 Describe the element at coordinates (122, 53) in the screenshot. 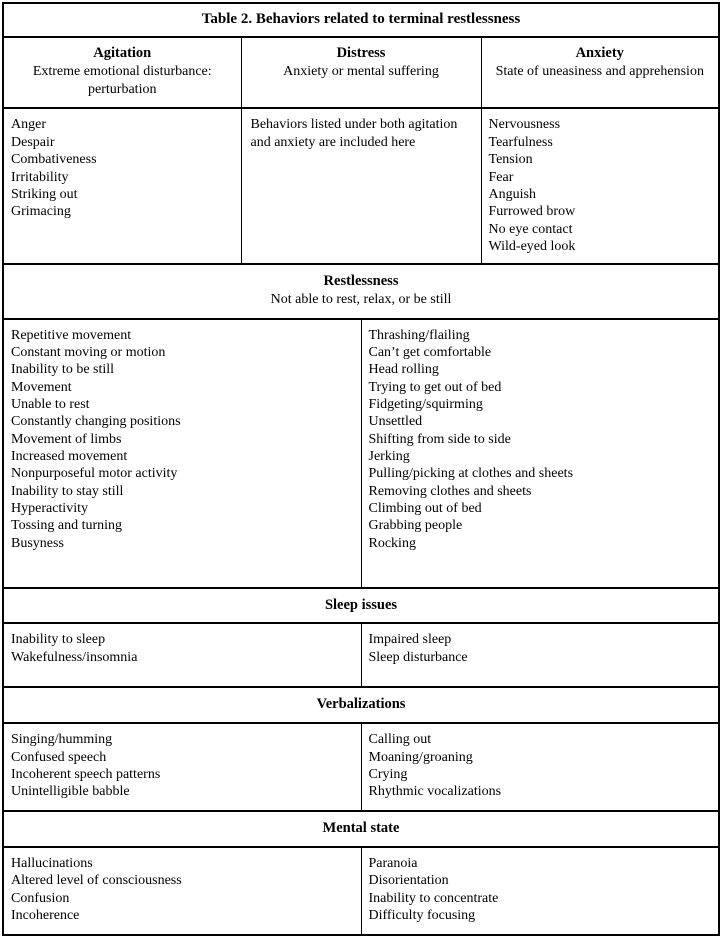

I see `category-name: Agitation` at that location.